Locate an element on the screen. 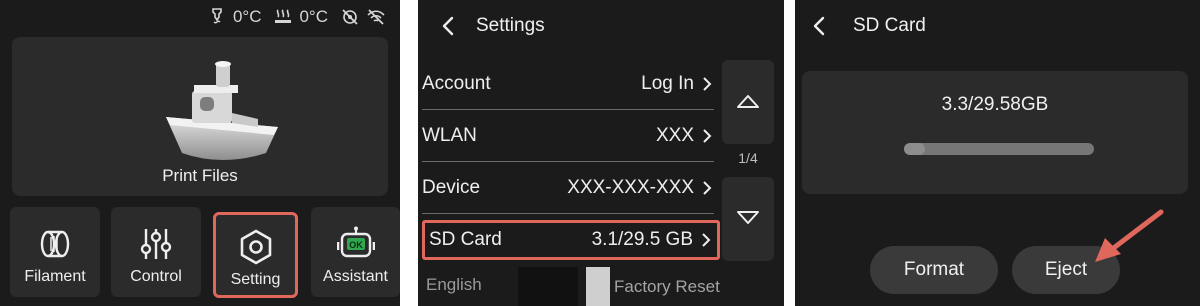  settings-header: Settings is located at coordinates (490, 26).